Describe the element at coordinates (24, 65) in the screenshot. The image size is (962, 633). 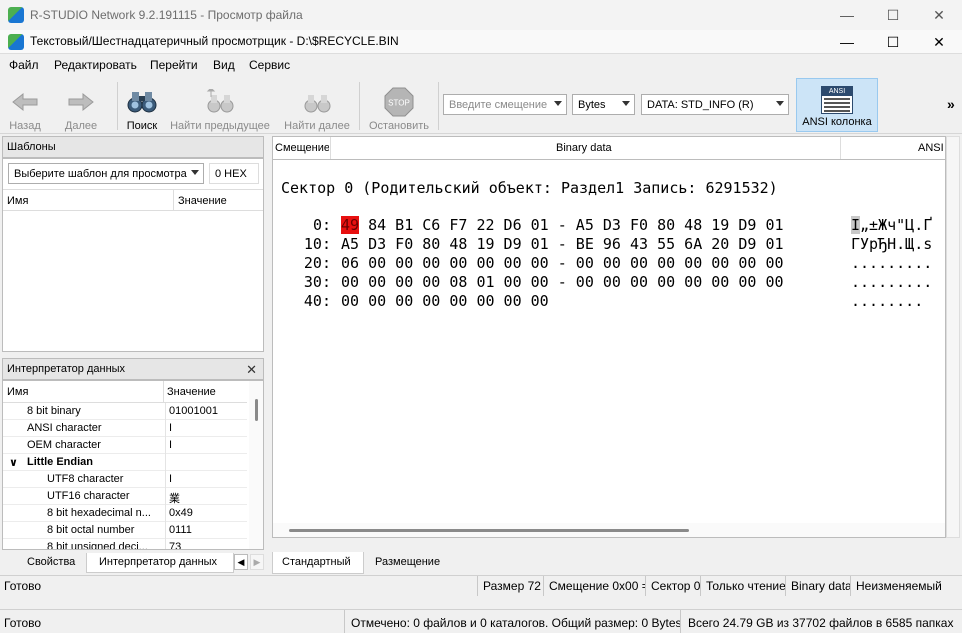
I see `menu-file: Файл` at that location.